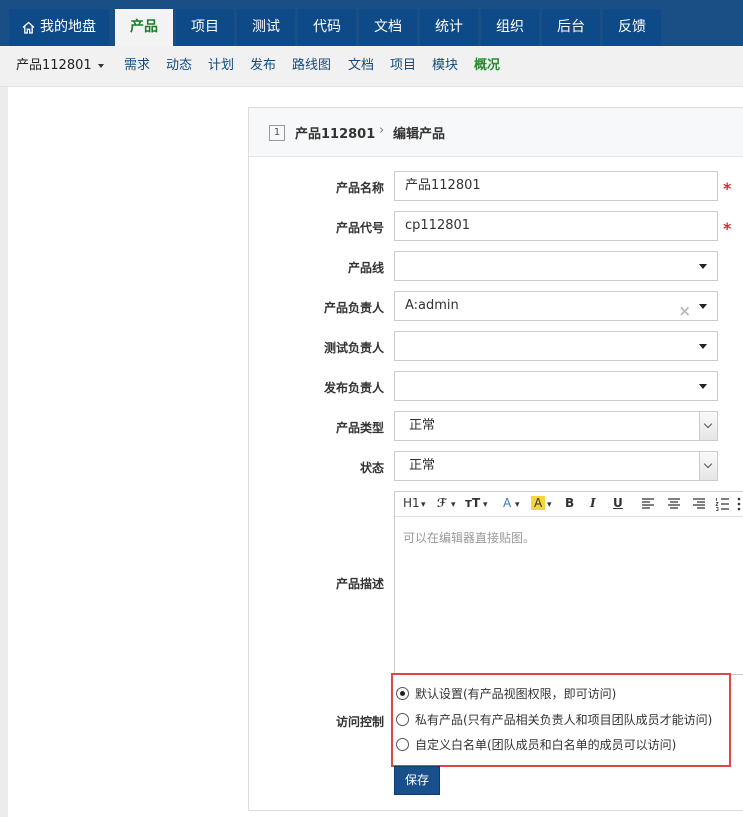 The image size is (743, 817). I want to click on code-label: 产品代号, so click(359, 228).